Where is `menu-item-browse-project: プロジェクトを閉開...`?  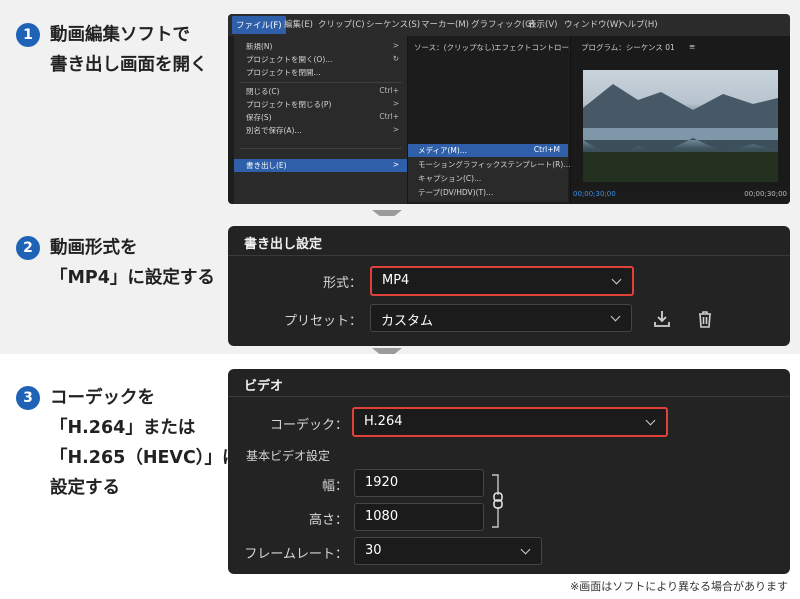 menu-item-browse-project: プロジェクトを閉開... is located at coordinates (320, 72).